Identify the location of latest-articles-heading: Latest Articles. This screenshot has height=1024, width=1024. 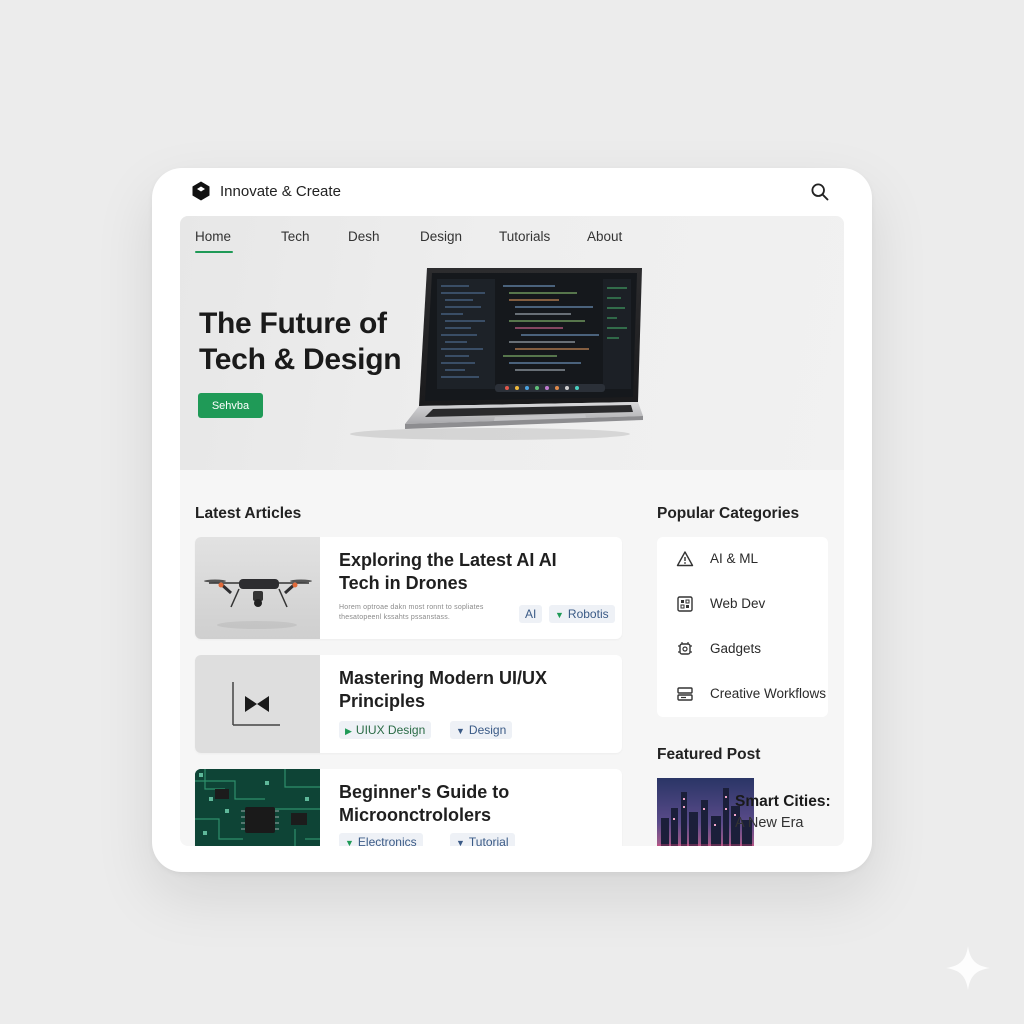
(248, 513).